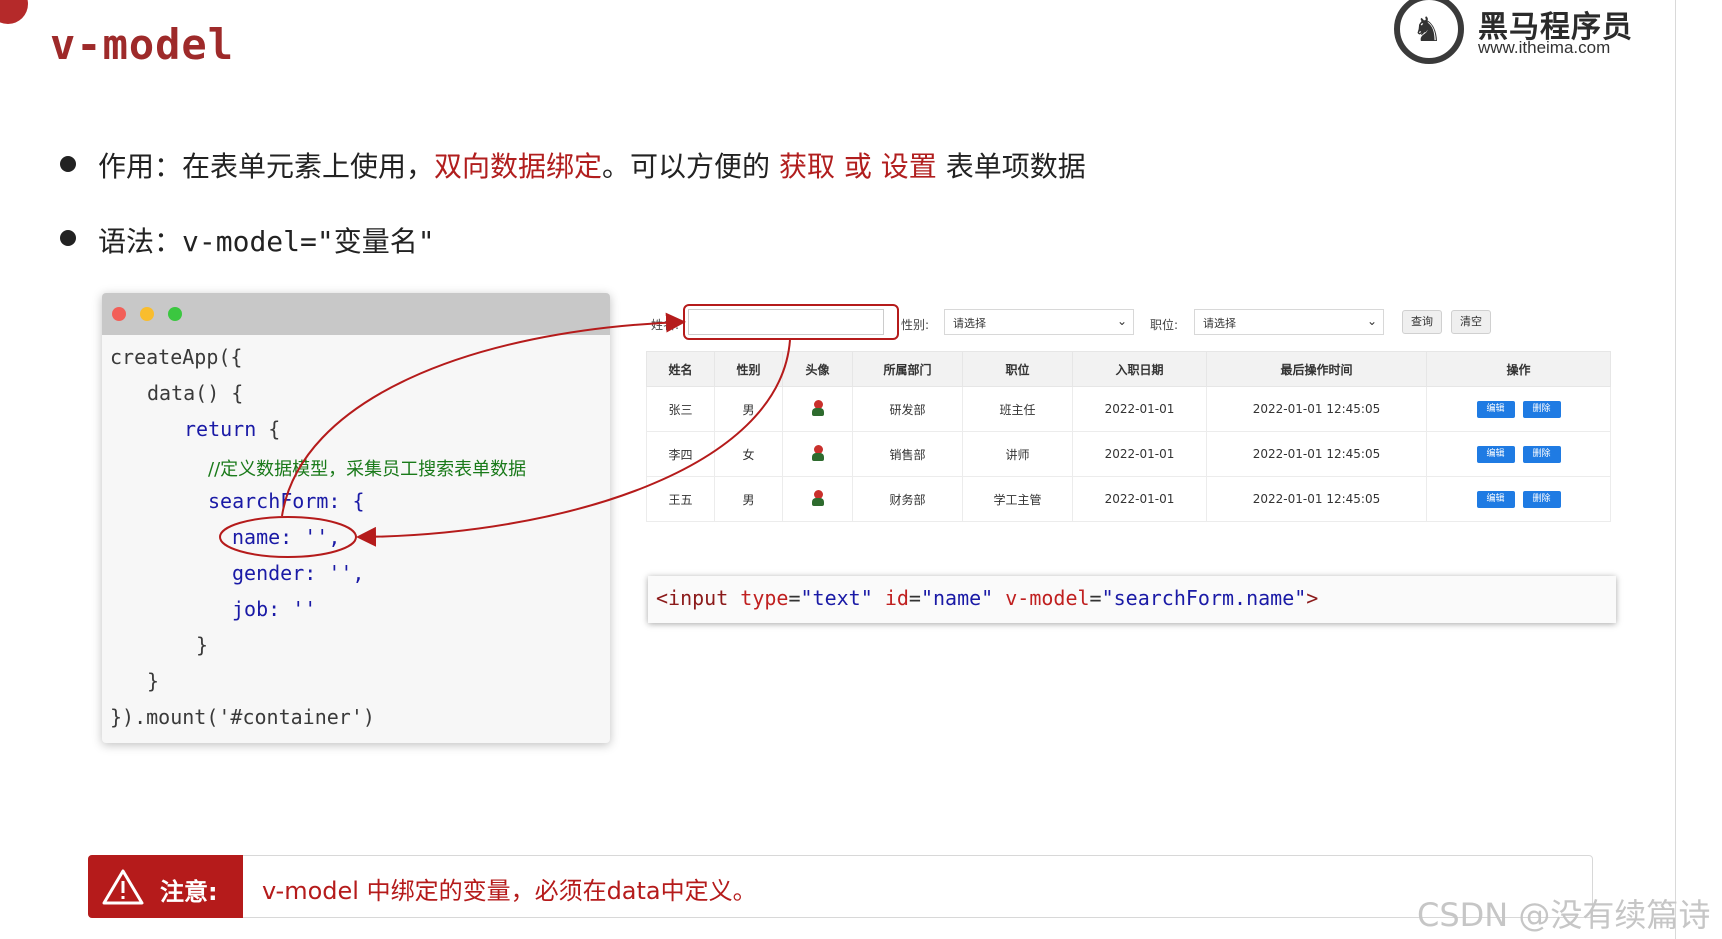 The height and width of the screenshot is (939, 1722). Describe the element at coordinates (1564, 915) in the screenshot. I see `watermark: CSDN @没有续篇诗` at that location.